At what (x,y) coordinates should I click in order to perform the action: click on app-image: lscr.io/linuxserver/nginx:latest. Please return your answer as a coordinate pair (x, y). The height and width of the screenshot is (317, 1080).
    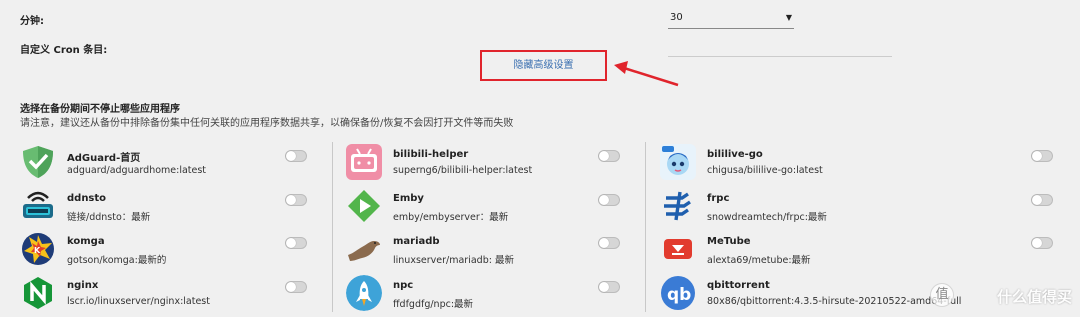
    Looking at the image, I should click on (138, 301).